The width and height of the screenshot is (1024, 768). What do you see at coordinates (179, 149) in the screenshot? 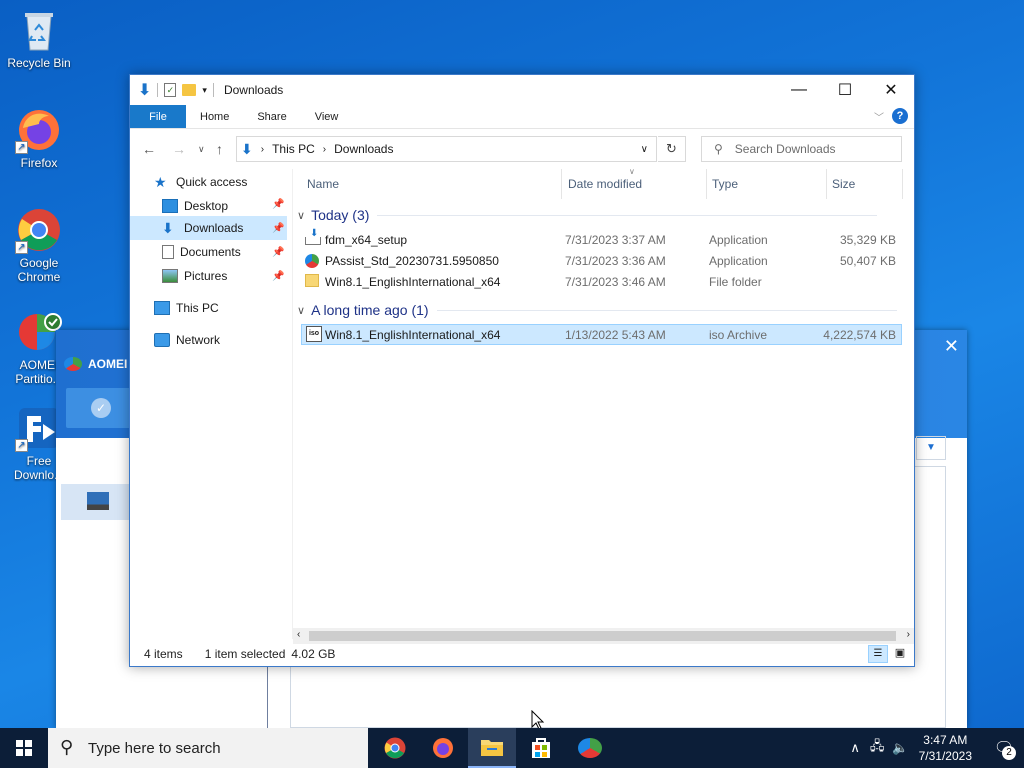
I see `forward-arrow-icon: →` at bounding box center [179, 149].